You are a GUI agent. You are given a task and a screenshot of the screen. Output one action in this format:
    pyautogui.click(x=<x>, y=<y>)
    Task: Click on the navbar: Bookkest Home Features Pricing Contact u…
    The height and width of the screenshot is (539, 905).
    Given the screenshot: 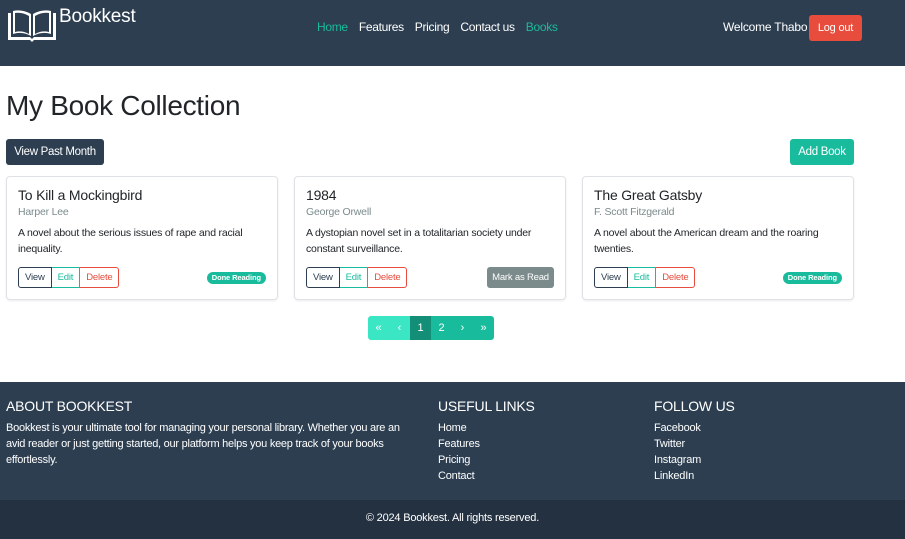 What is the action you would take?
    pyautogui.click(x=452, y=33)
    